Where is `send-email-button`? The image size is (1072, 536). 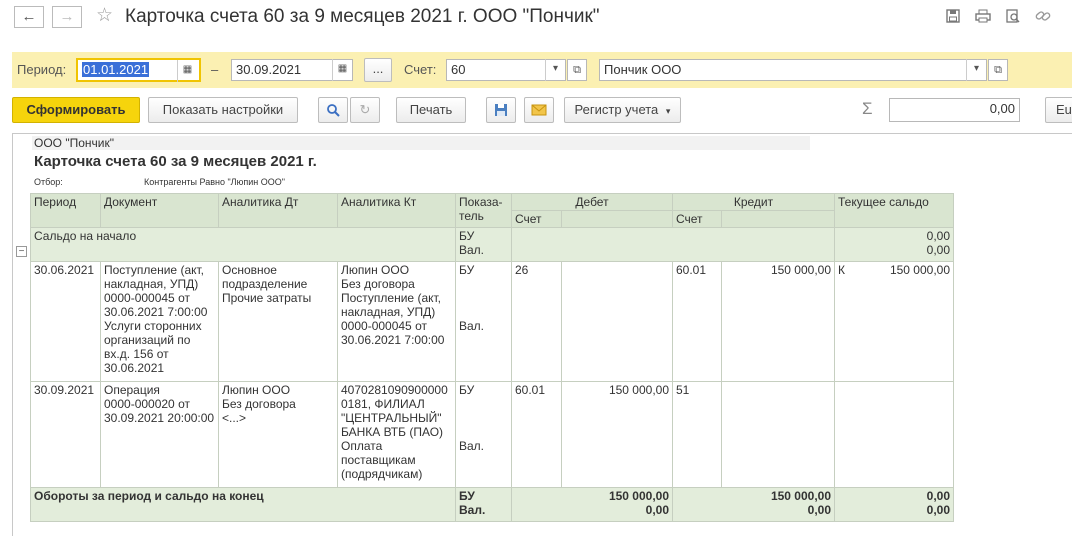 send-email-button is located at coordinates (539, 110).